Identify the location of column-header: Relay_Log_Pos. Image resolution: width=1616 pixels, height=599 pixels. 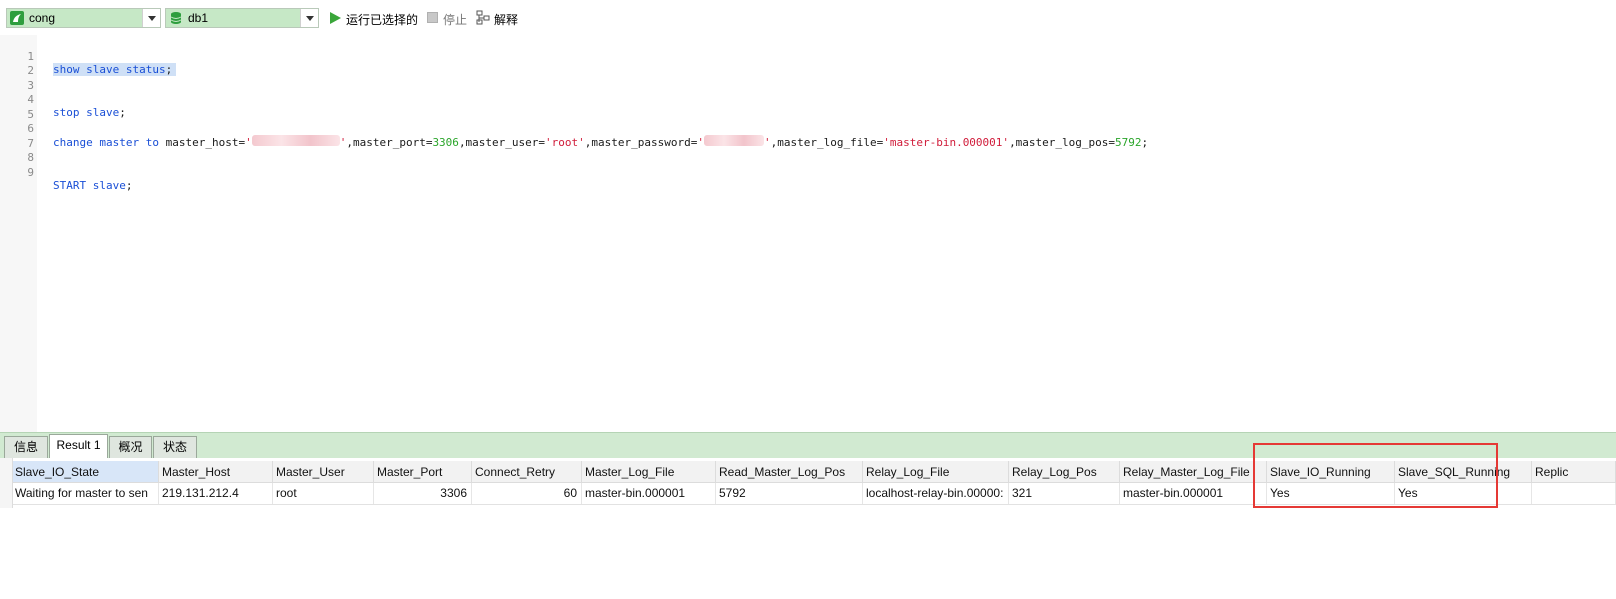
(1064, 471).